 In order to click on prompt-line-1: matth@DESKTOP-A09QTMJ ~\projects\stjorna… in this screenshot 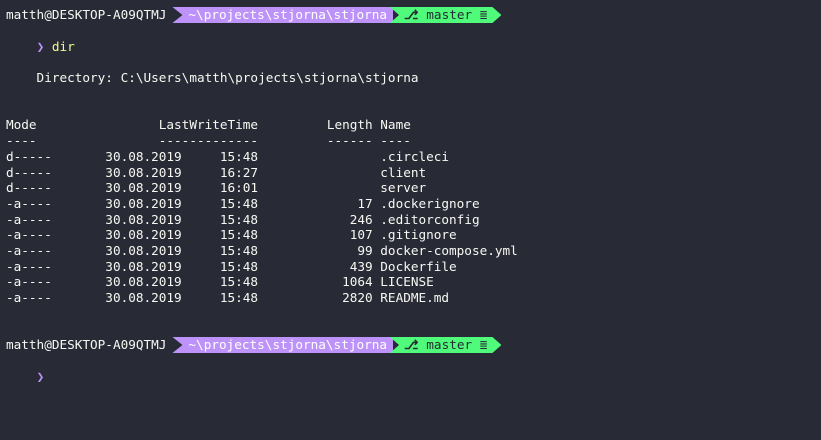, I will do `click(250, 15)`.